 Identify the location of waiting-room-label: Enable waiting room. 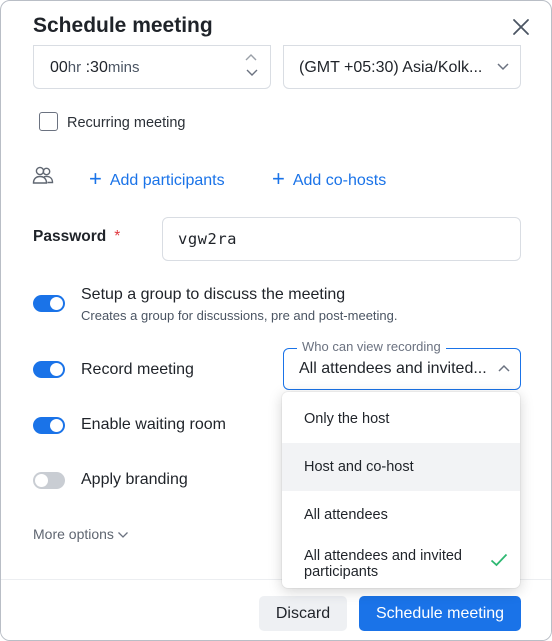
(153, 424).